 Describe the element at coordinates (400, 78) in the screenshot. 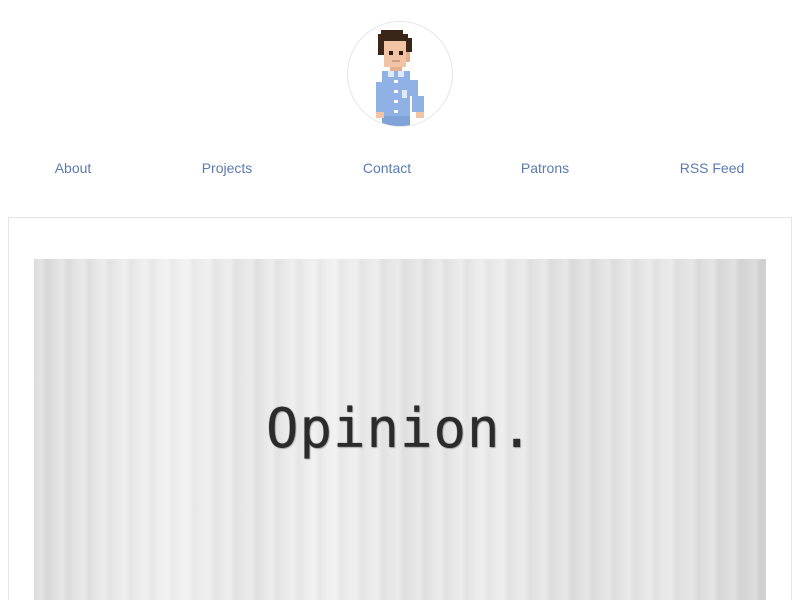

I see `pixel-art-man-avatar-icon` at that location.